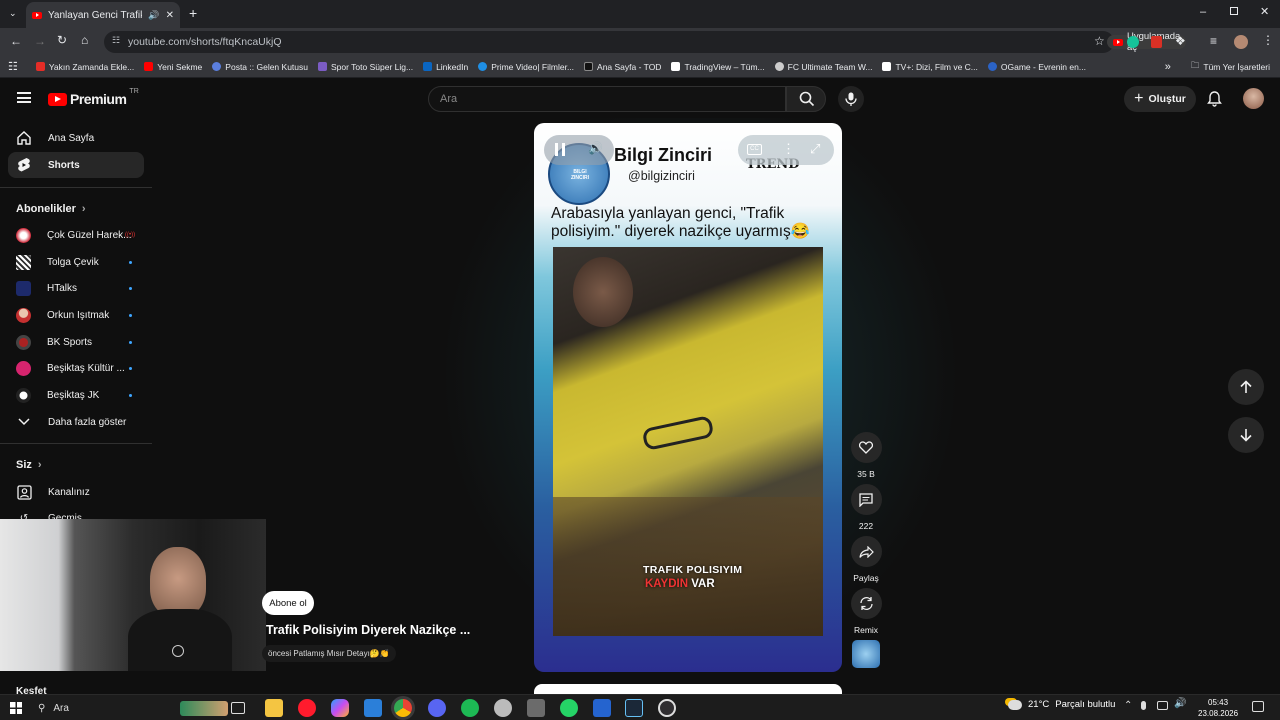 The width and height of the screenshot is (1280, 720). I want to click on bookmark-item: Ana Sayfa - TOD, so click(622, 67).